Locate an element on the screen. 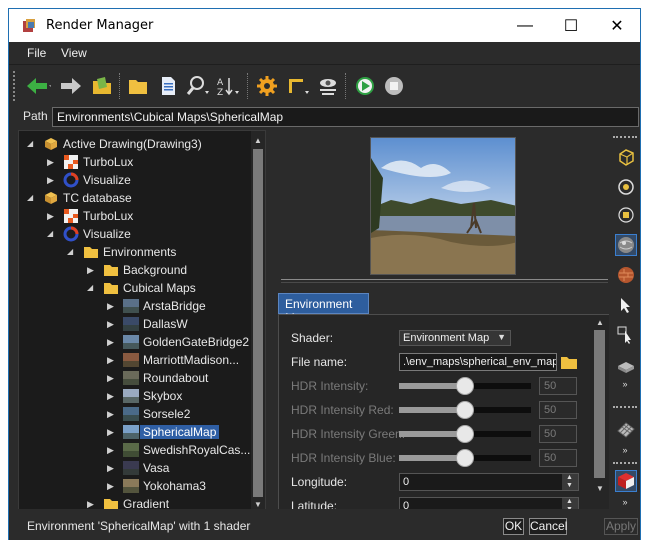 The width and height of the screenshot is (657, 546). hdr-intensity-value: 50 is located at coordinates (558, 386).